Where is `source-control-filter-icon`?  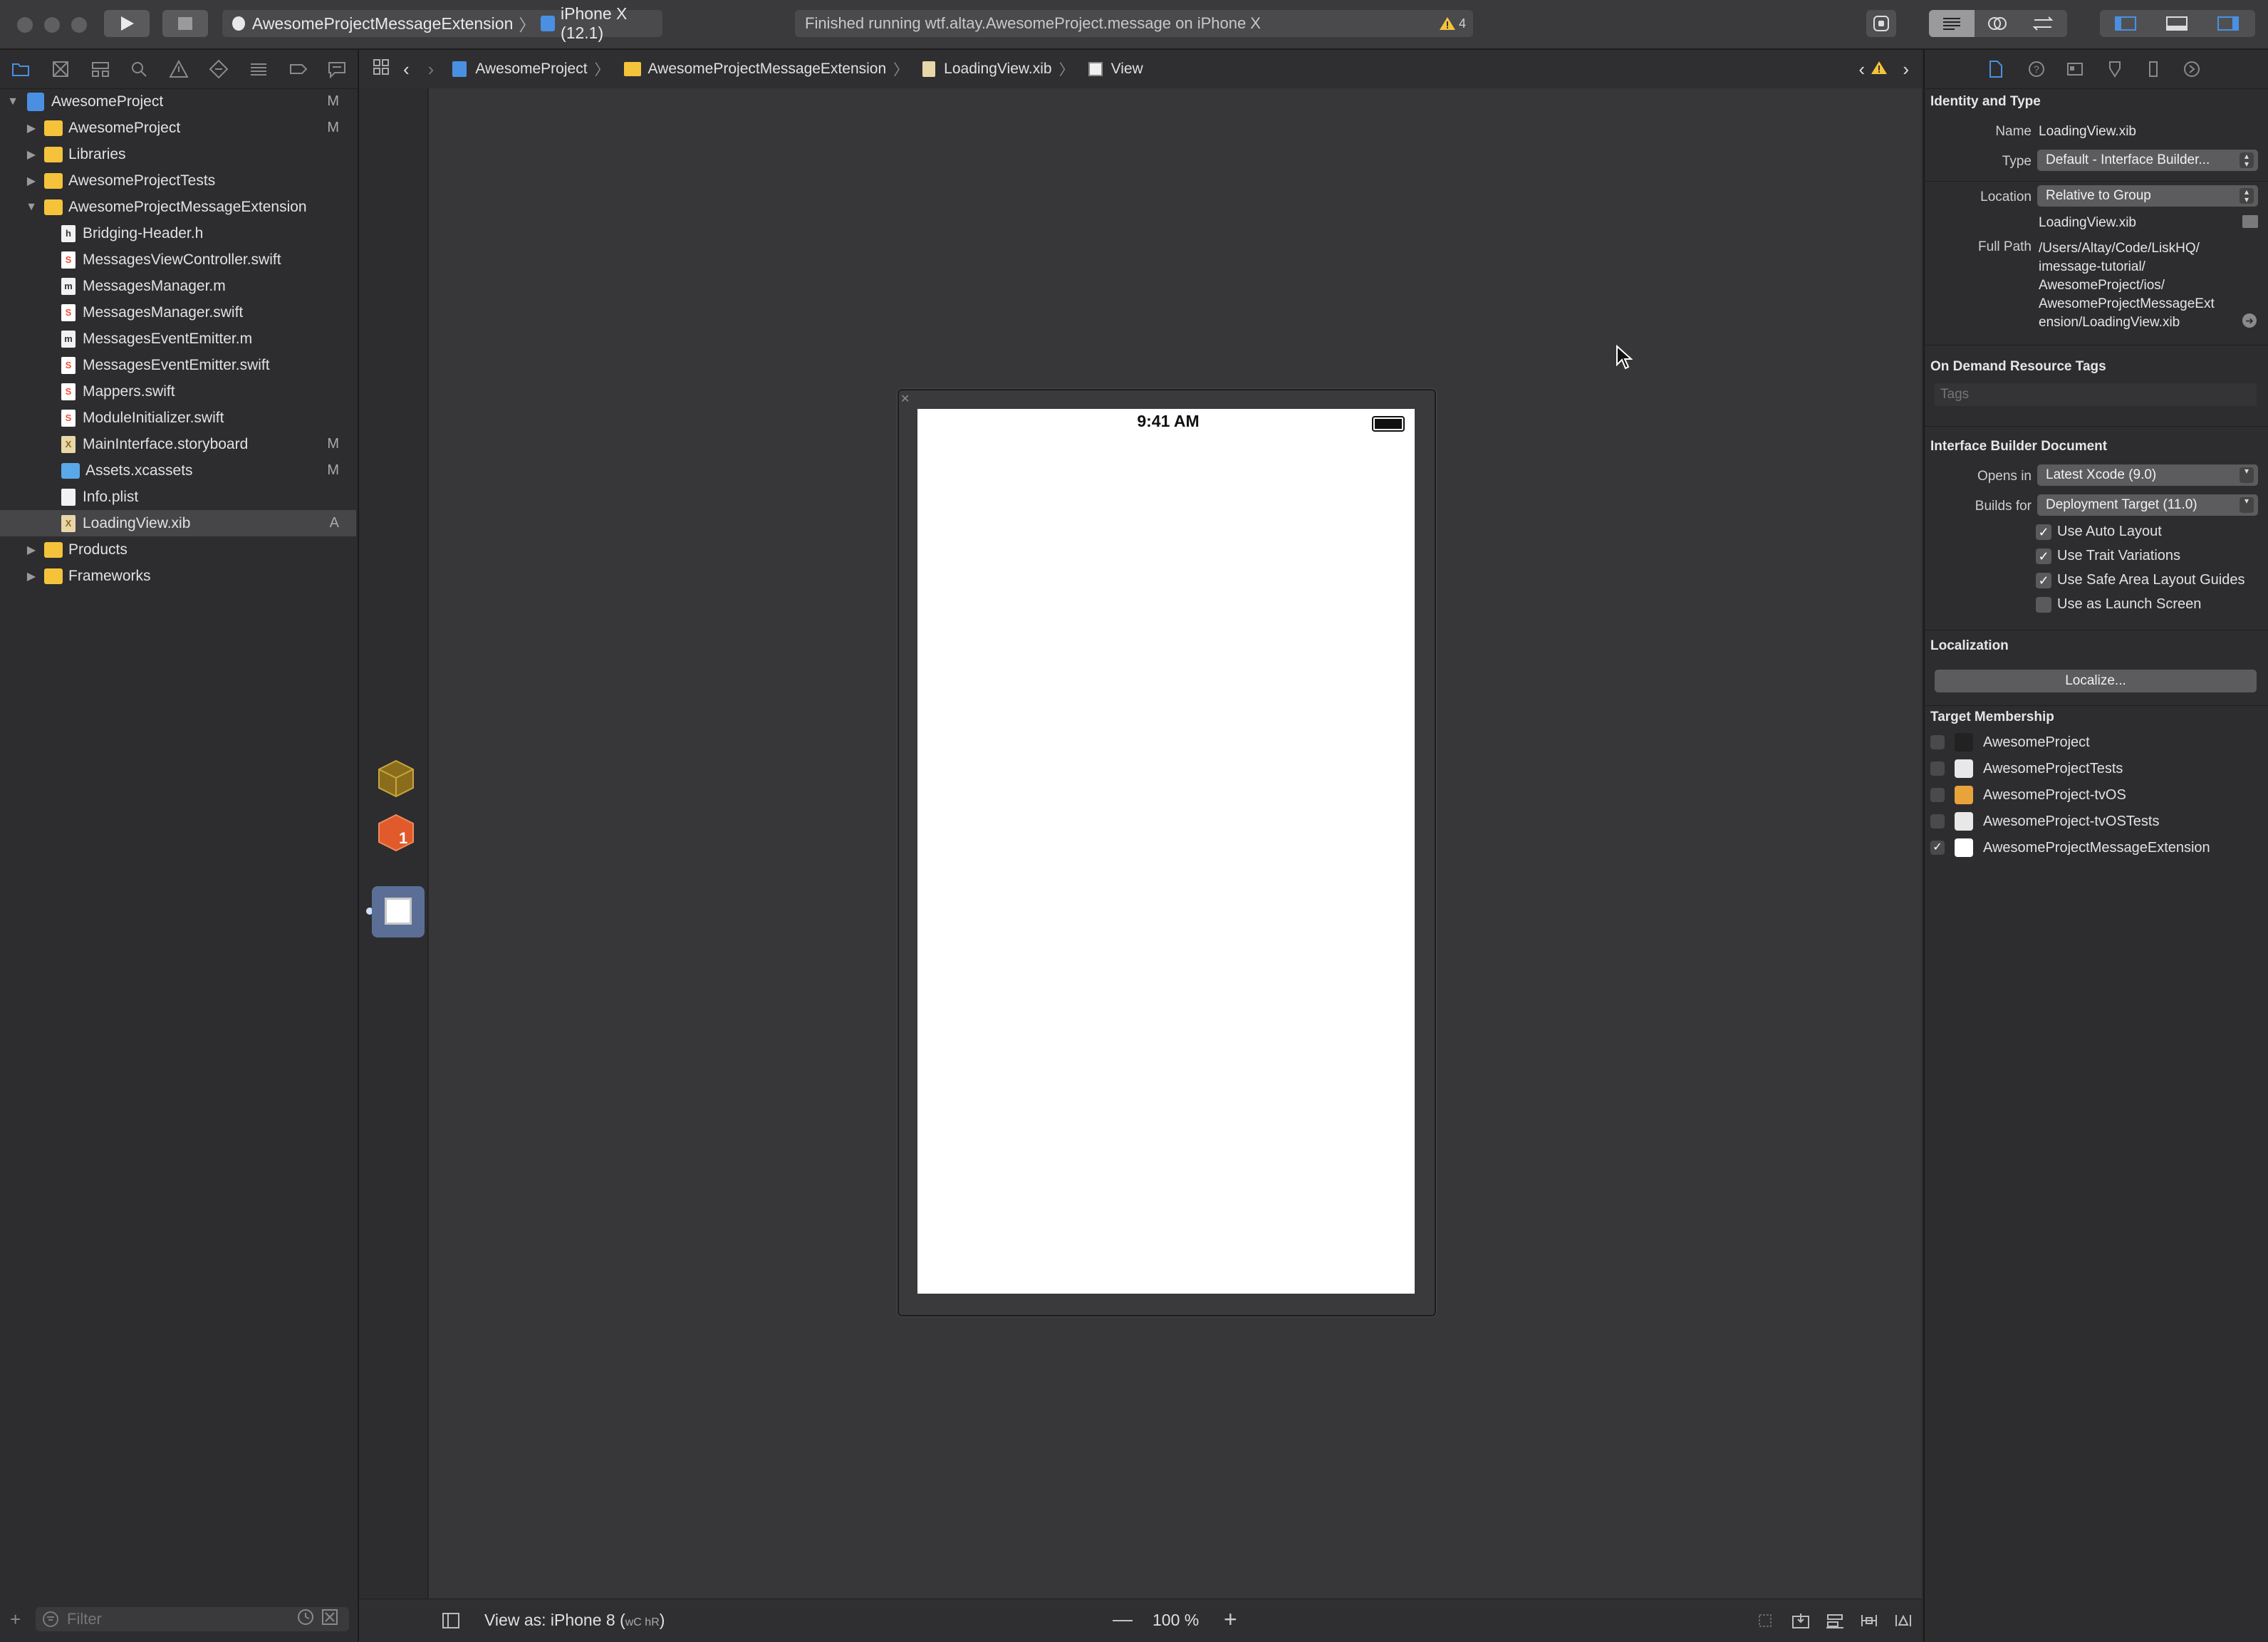
source-control-filter-icon is located at coordinates (330, 1619).